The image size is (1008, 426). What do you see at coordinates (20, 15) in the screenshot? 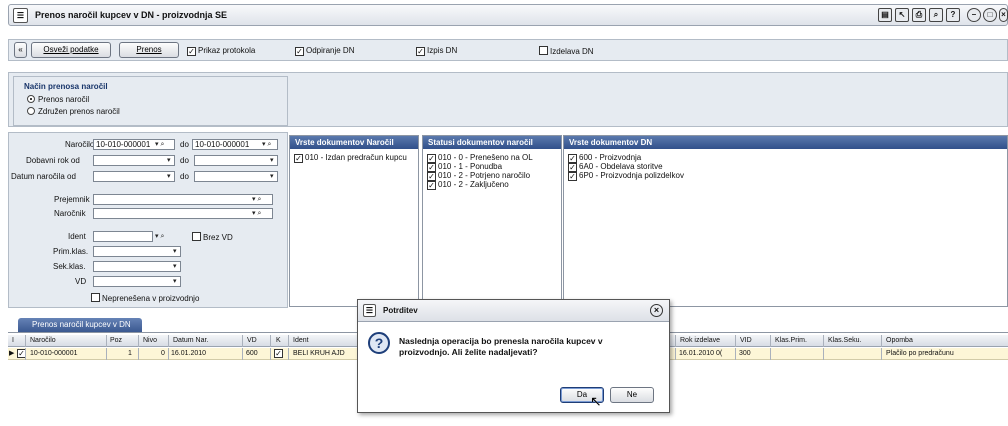
I see `list-icon: ☰` at bounding box center [20, 15].